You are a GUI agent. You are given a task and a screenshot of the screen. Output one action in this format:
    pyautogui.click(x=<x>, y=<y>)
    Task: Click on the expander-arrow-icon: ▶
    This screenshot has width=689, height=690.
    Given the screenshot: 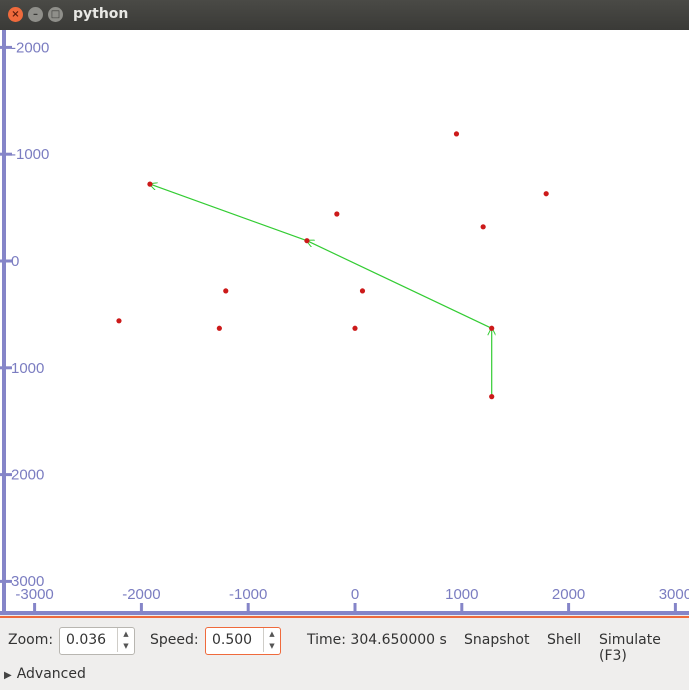 What is the action you would take?
    pyautogui.click(x=8, y=675)
    